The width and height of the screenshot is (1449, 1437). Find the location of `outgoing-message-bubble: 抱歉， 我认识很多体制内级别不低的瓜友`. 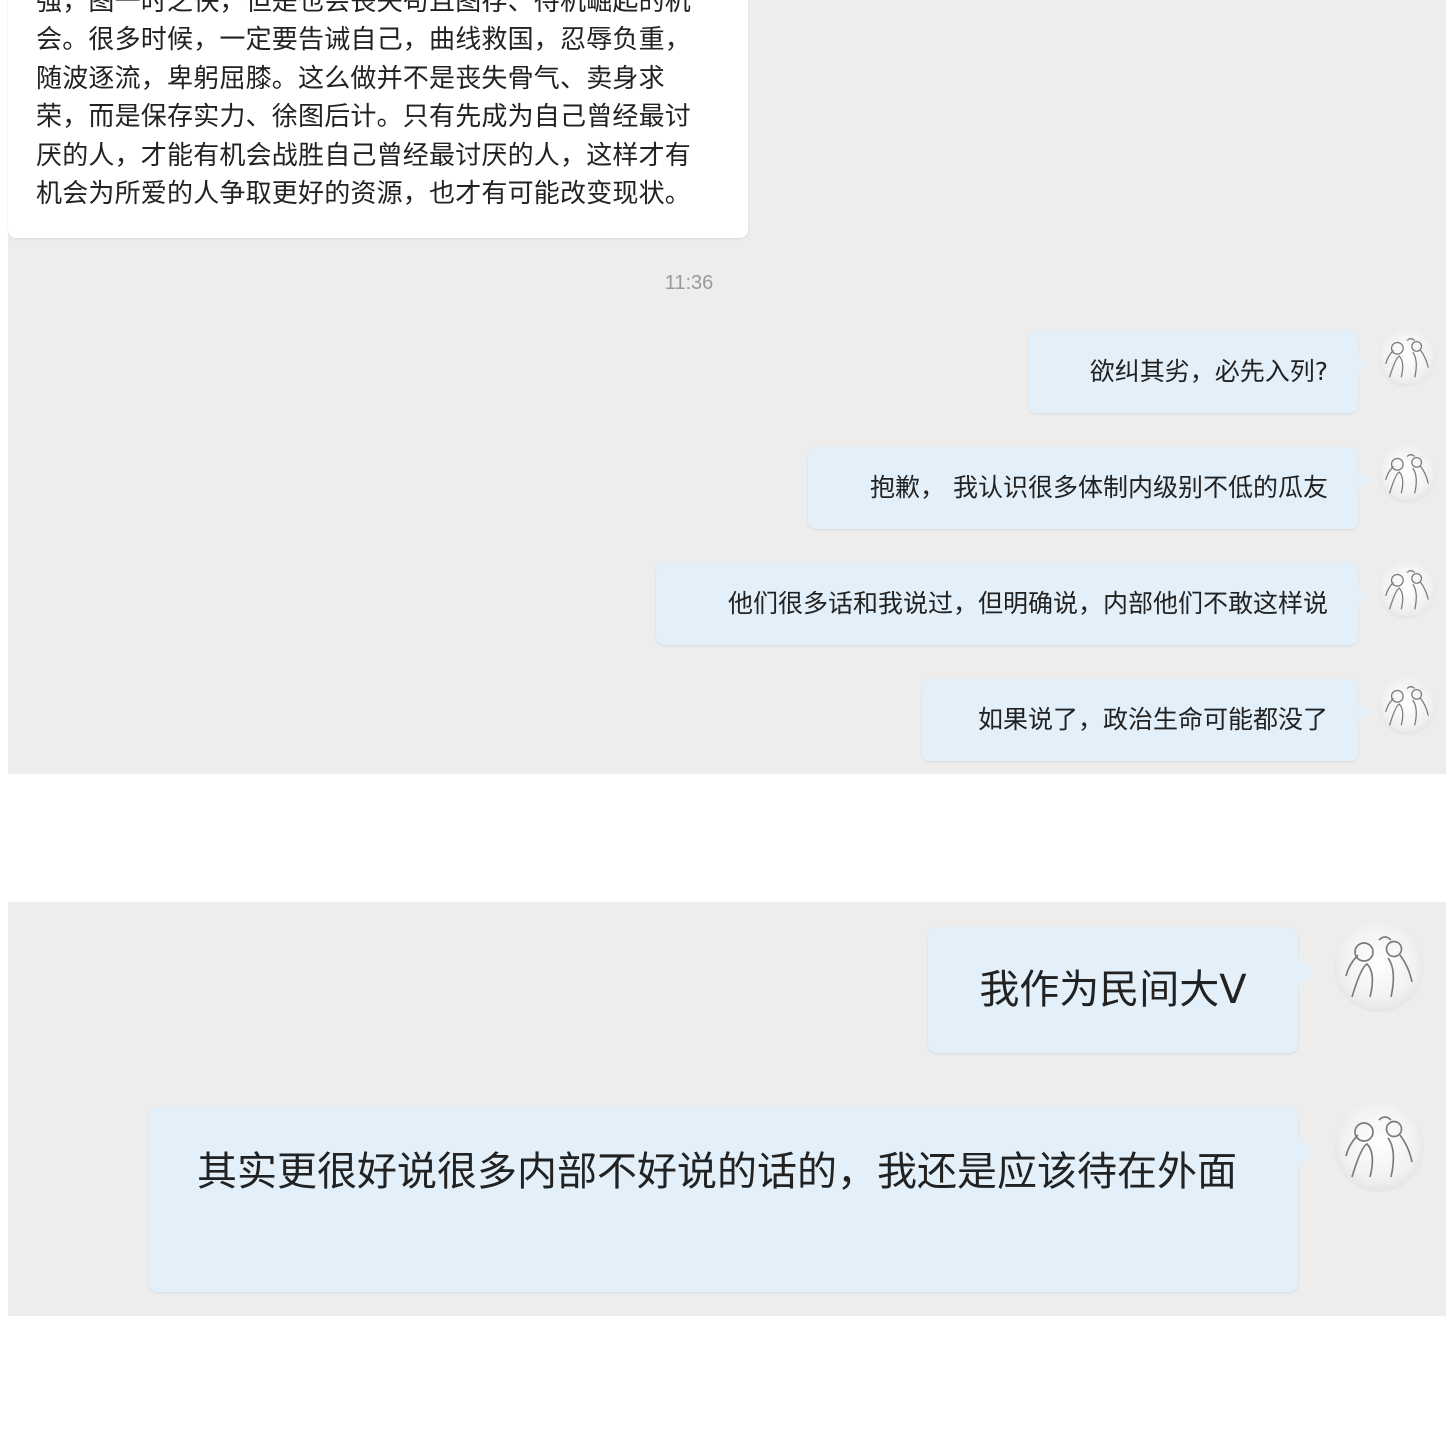

outgoing-message-bubble: 抱歉， 我认识很多体制内级别不低的瓜友 is located at coordinates (1083, 488).